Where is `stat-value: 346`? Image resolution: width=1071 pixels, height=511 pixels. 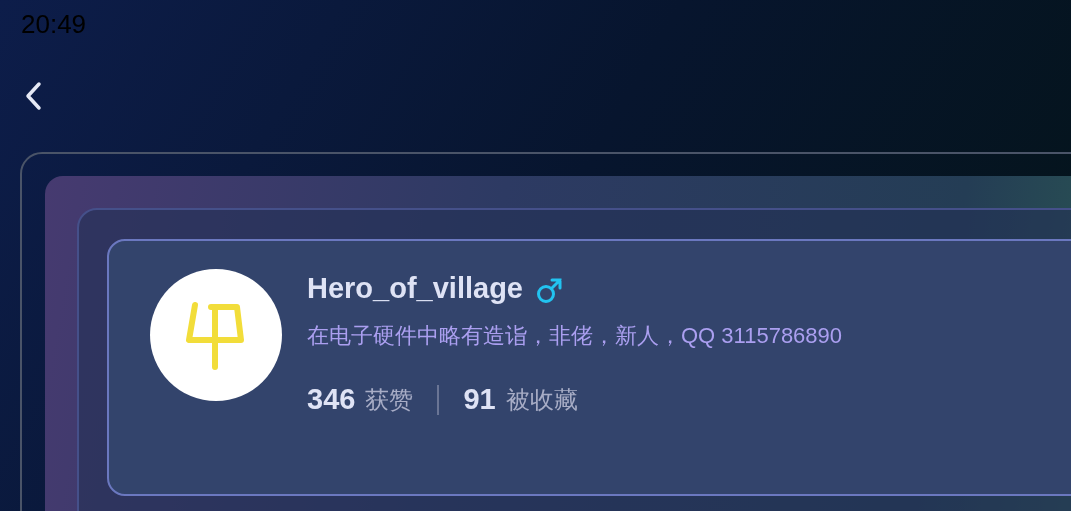
stat-value: 346 is located at coordinates (331, 399).